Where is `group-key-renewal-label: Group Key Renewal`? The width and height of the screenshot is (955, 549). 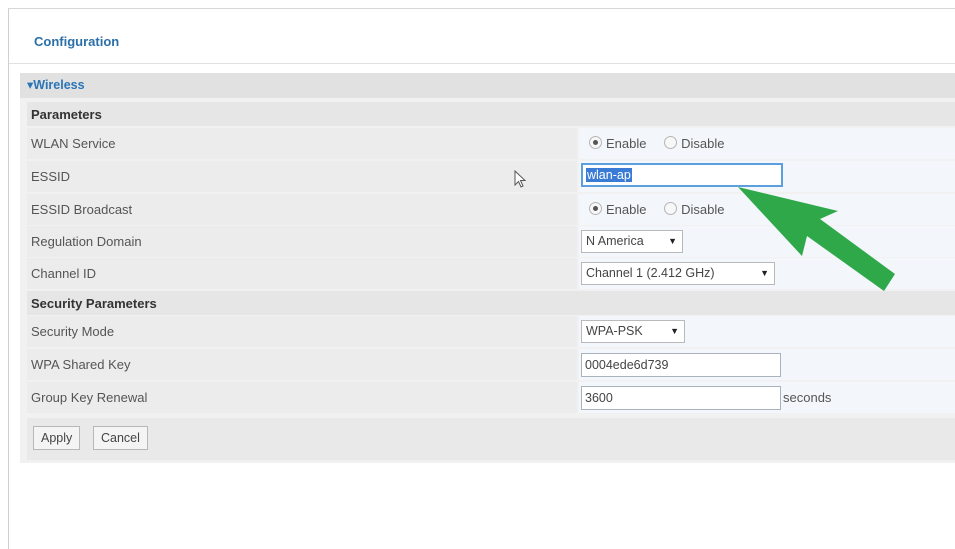 group-key-renewal-label: Group Key Renewal is located at coordinates (89, 397).